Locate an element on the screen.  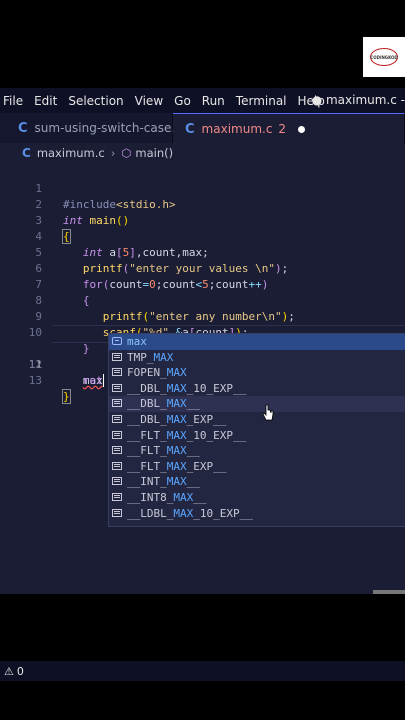
code-line: 3 { is located at coordinates (202, 220).